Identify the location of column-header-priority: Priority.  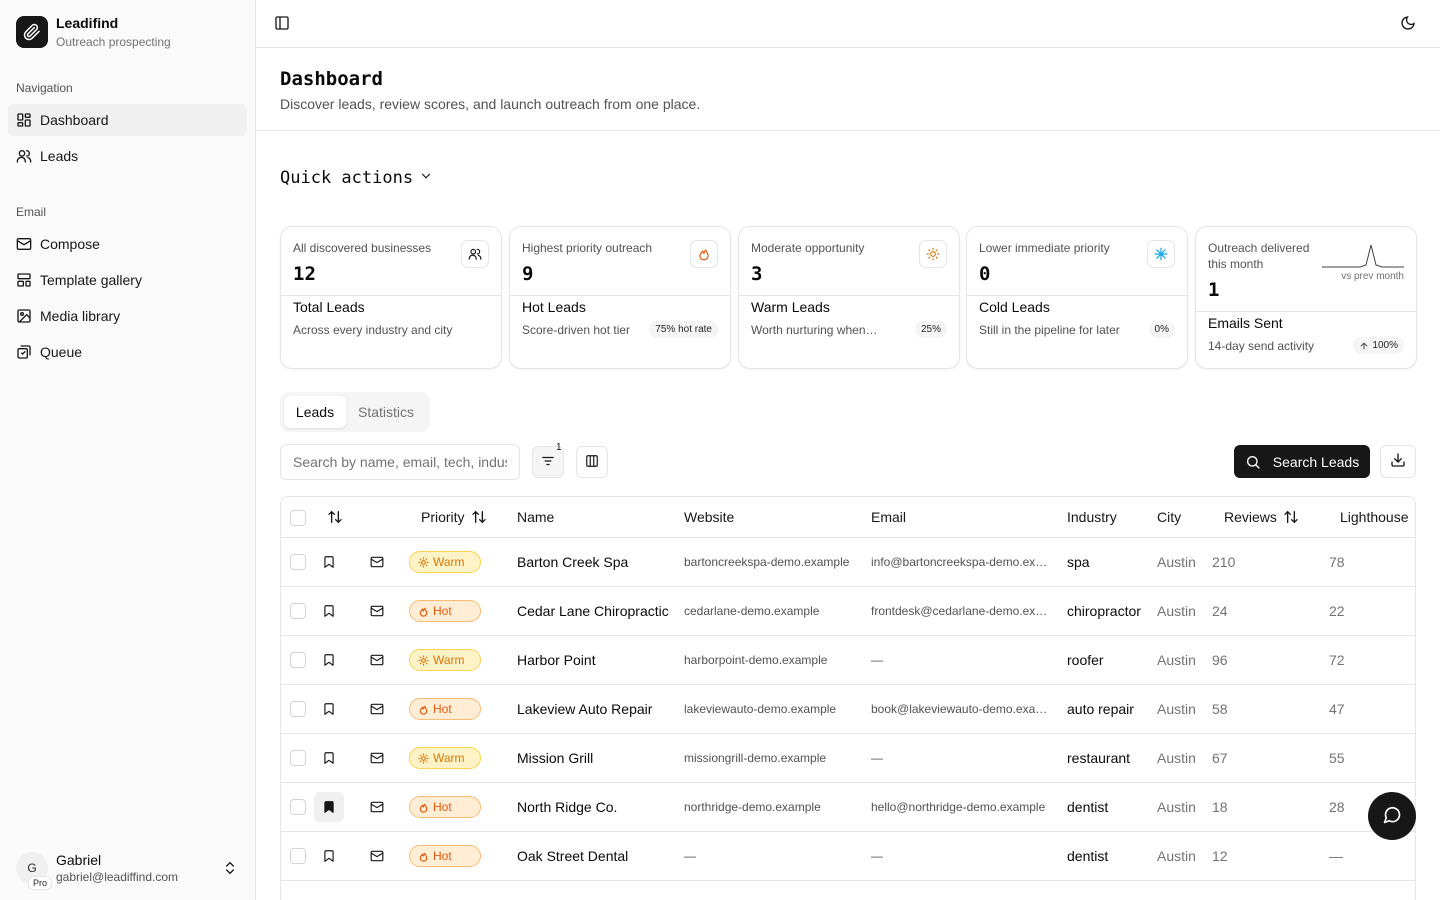
(454, 517).